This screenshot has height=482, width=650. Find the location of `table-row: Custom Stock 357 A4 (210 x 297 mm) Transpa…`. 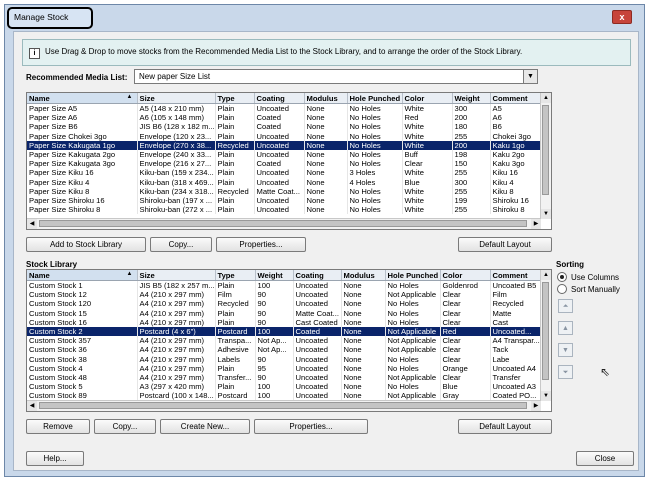

table-row: Custom Stock 357 A4 (210 x 297 mm) Transpa… is located at coordinates (285, 341).